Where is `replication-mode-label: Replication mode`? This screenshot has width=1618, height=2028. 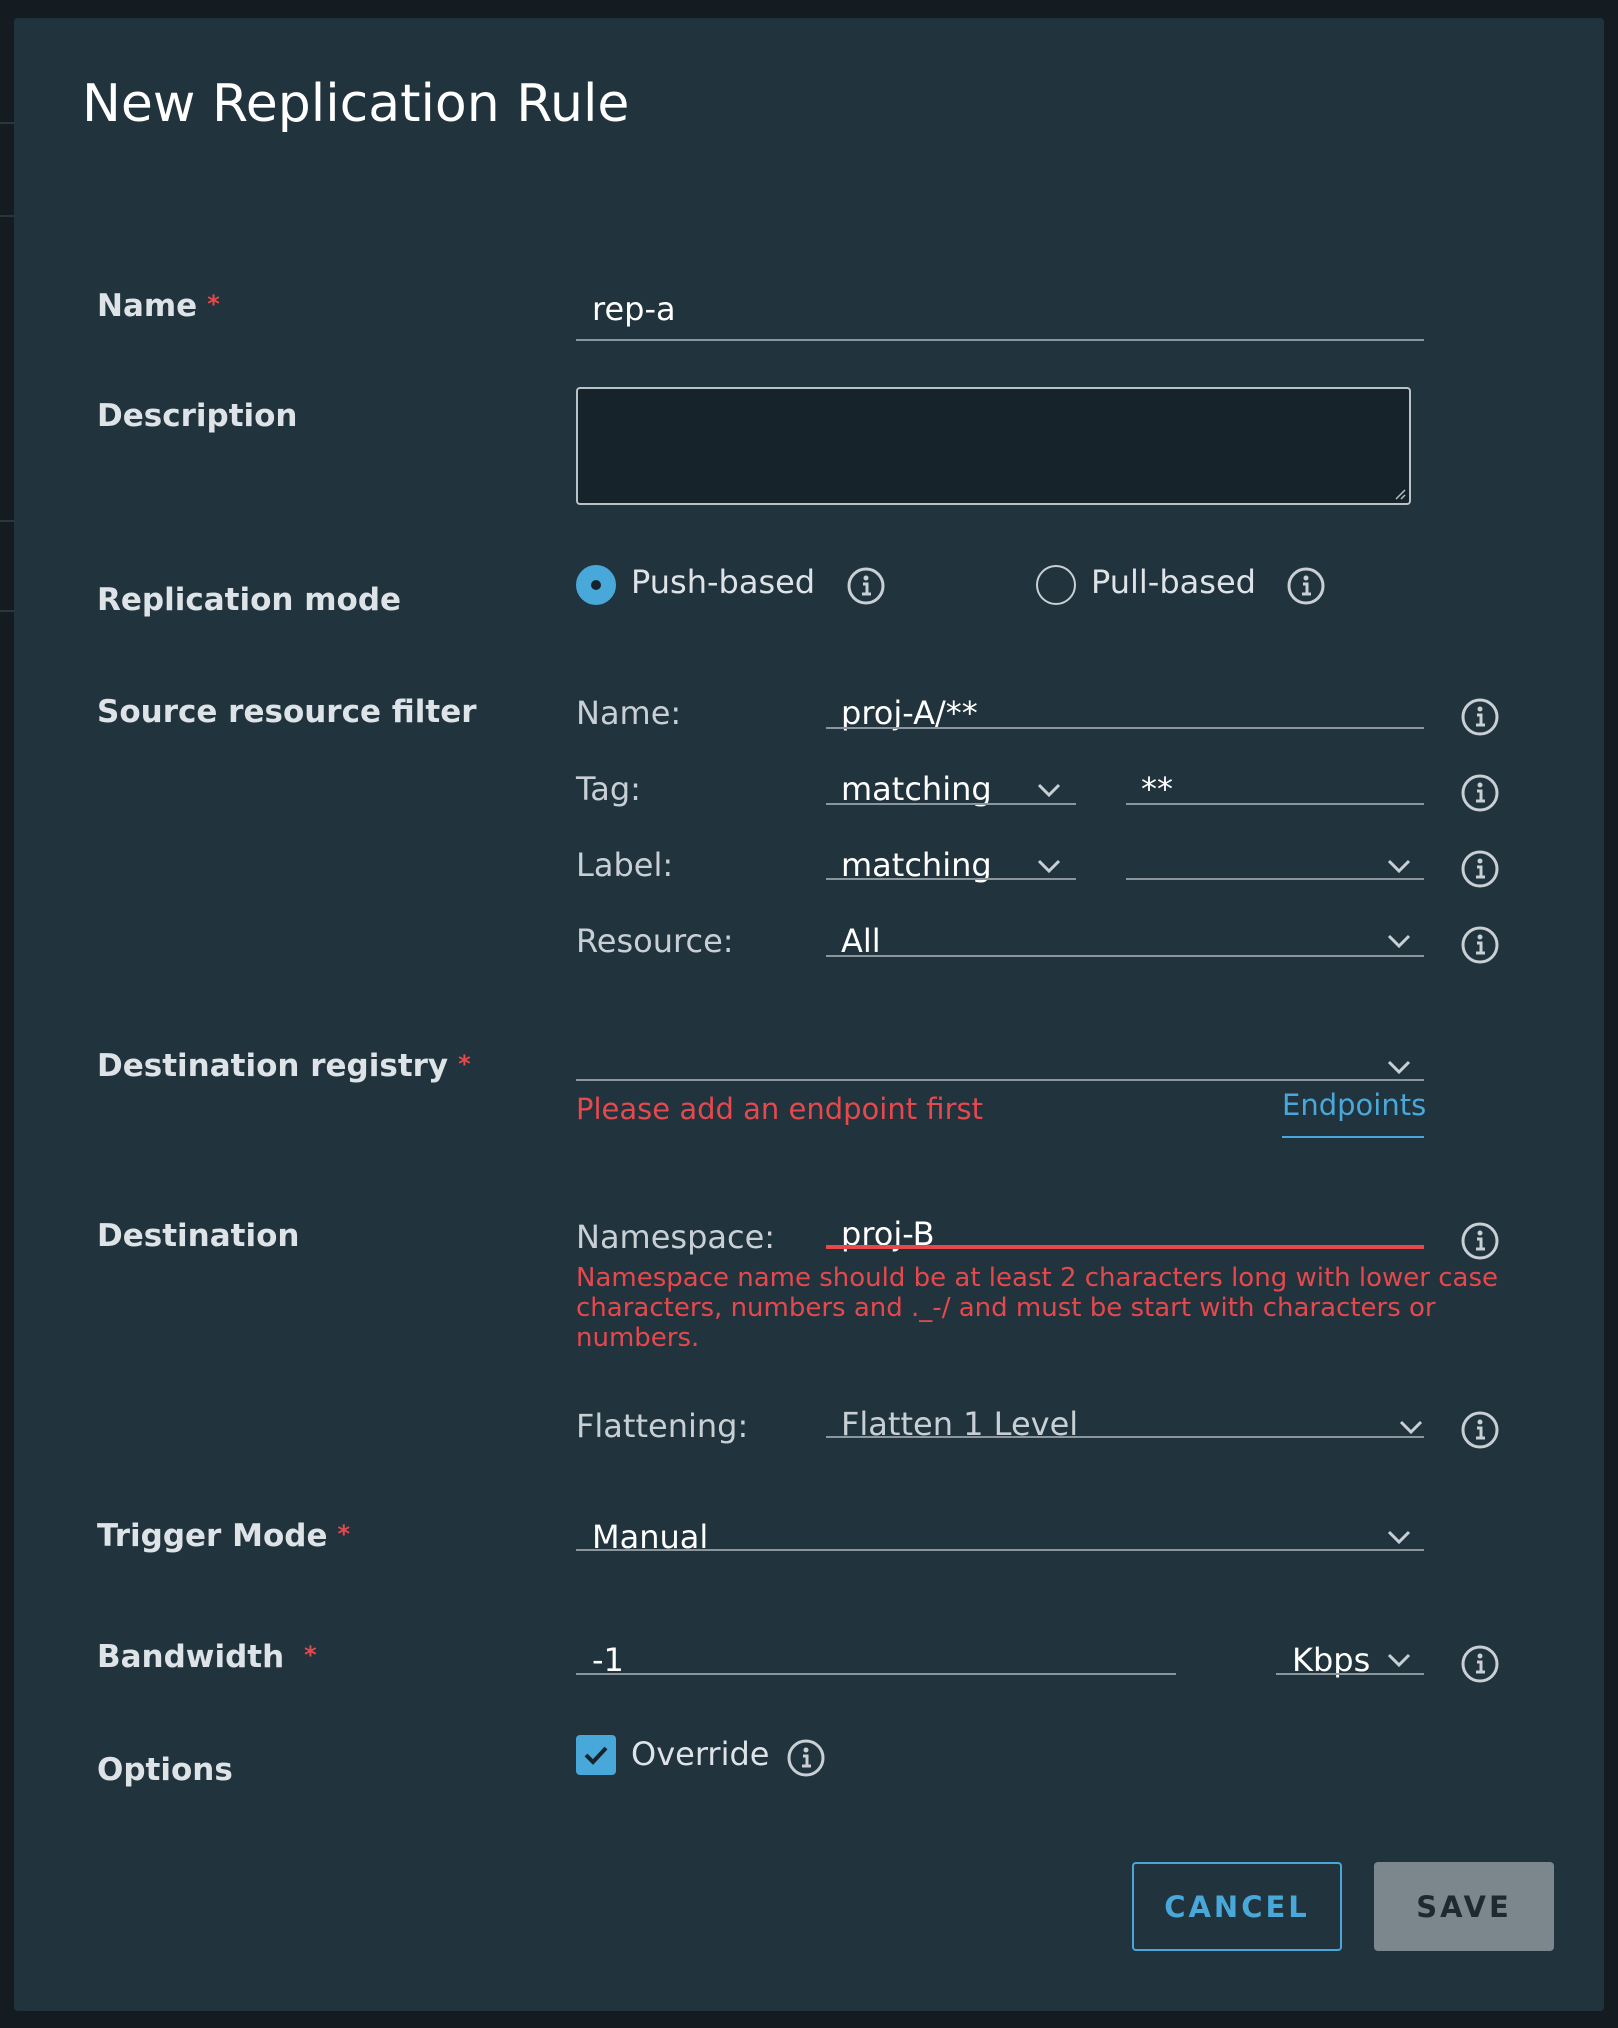
replication-mode-label: Replication mode is located at coordinates (249, 600).